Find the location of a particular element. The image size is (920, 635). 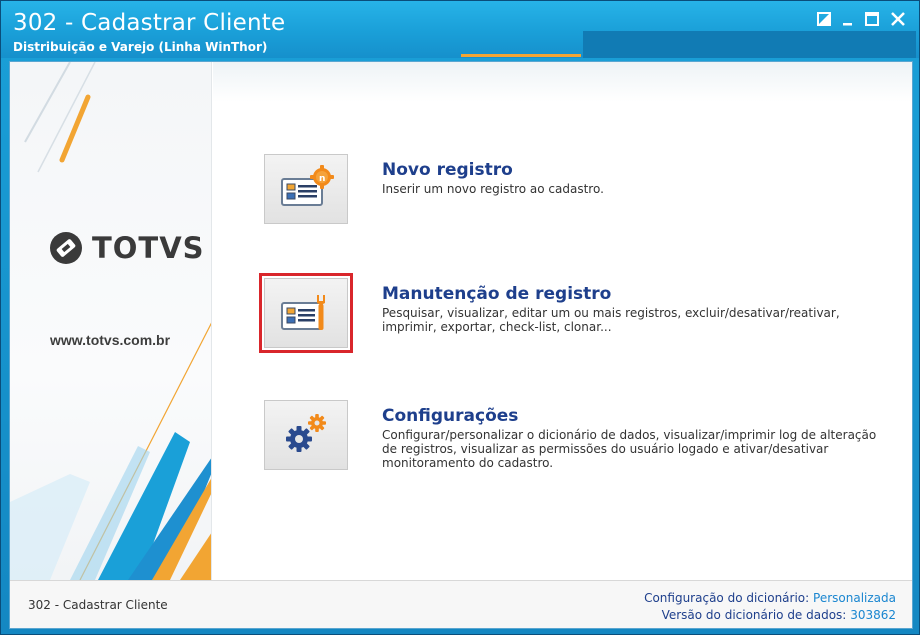

maintenance-record-button is located at coordinates (306, 313).